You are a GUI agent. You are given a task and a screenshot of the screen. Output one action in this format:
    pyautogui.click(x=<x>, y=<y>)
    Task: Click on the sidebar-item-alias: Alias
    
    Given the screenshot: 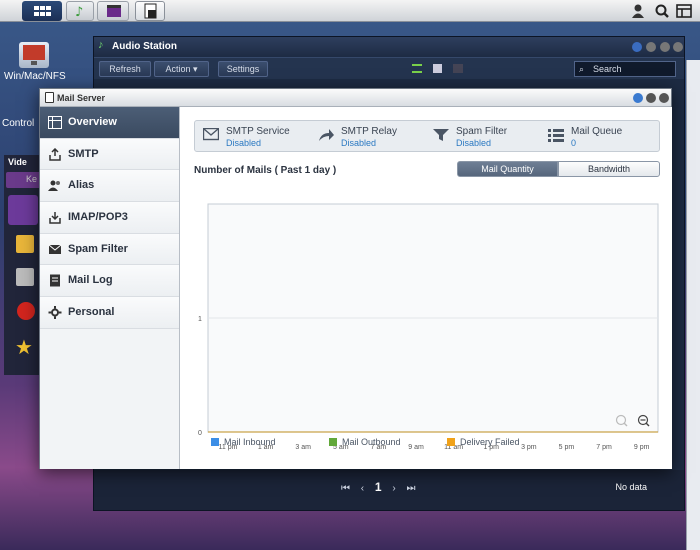 What is the action you would take?
    pyautogui.click(x=109, y=186)
    